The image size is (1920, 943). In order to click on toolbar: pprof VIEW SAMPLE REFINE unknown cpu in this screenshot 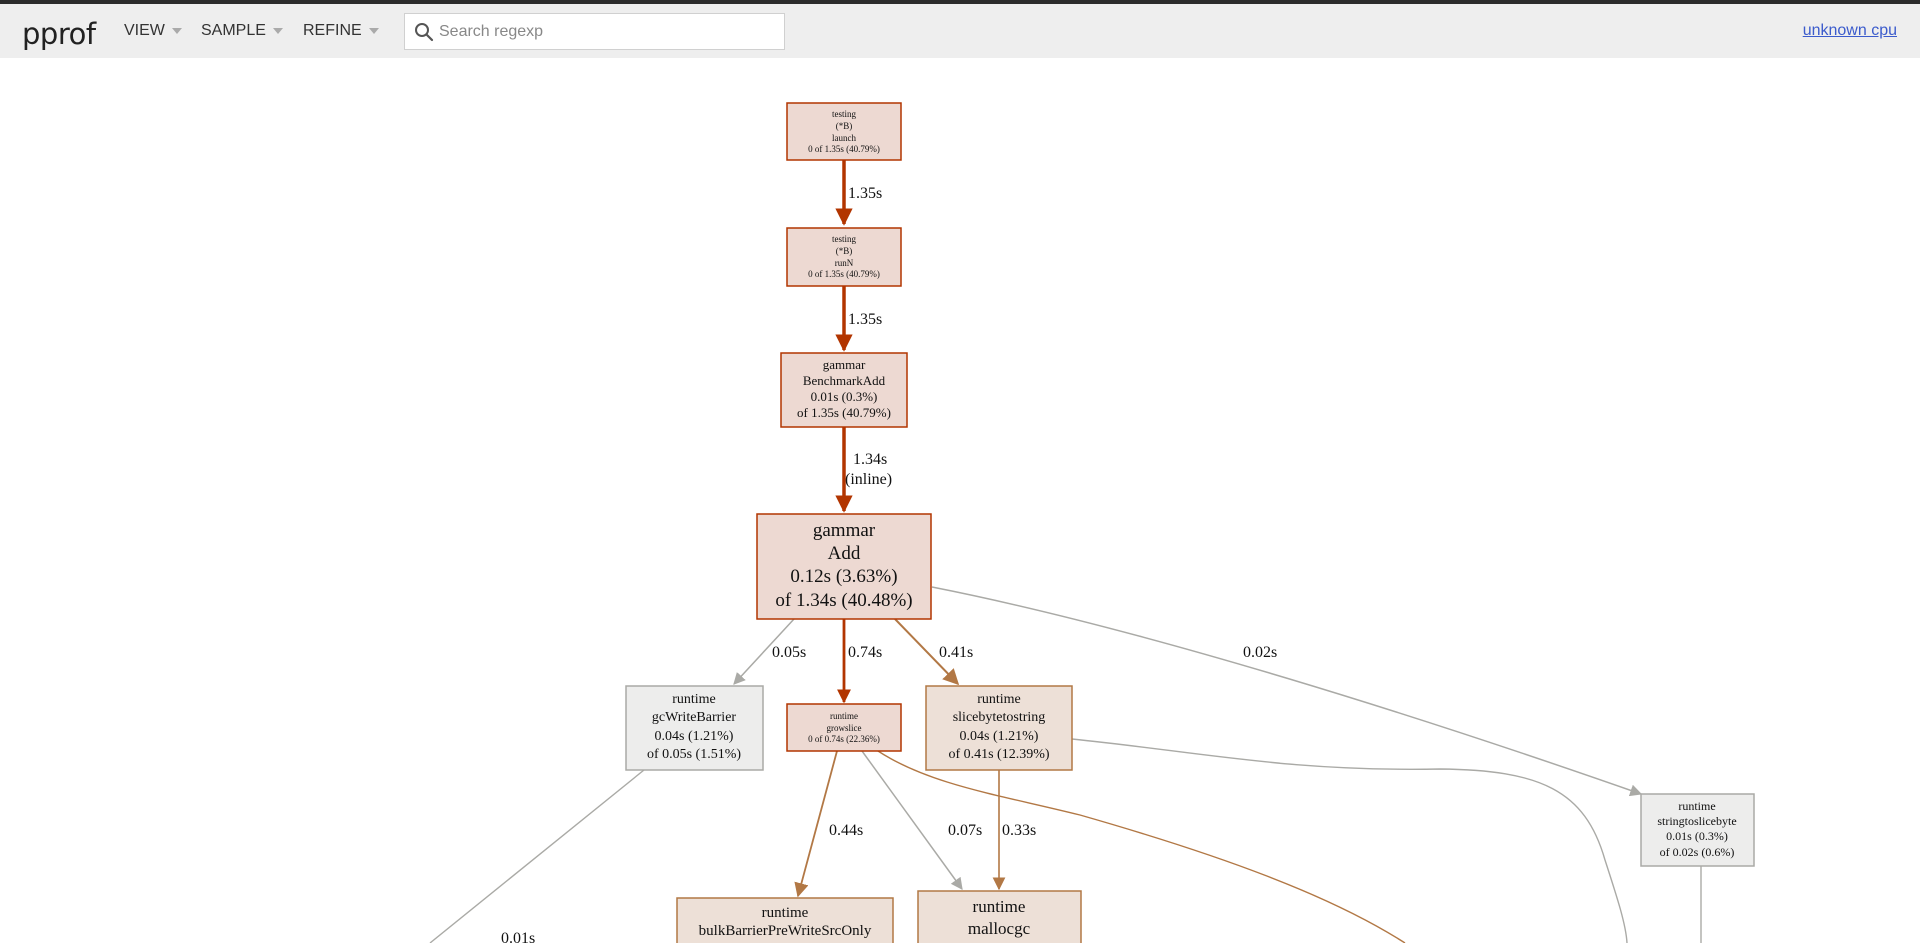, I will do `click(960, 31)`.